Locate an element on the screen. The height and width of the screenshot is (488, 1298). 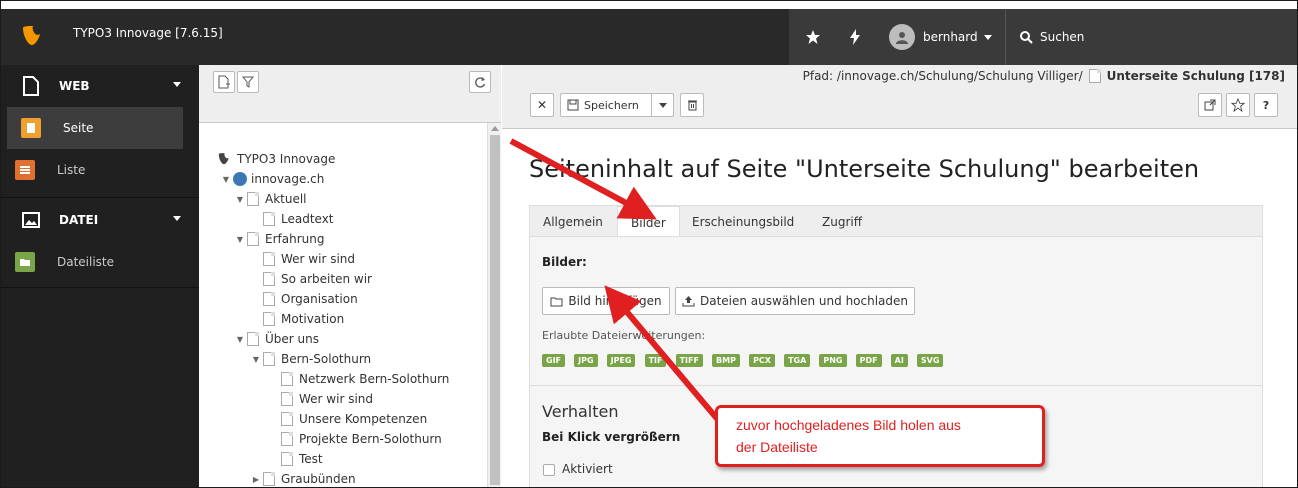
flash-clear-cache-icon is located at coordinates (855, 37).